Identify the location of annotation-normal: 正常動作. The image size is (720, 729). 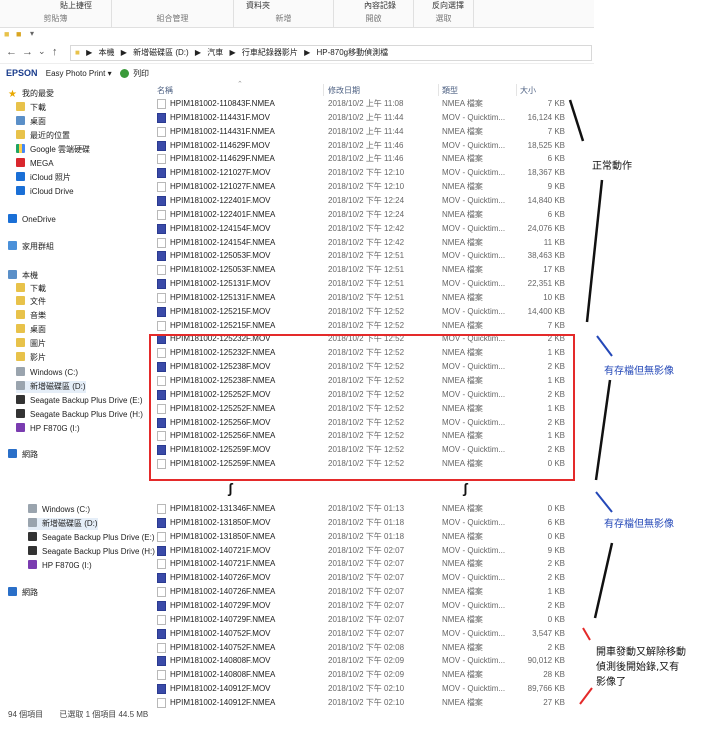
(612, 166).